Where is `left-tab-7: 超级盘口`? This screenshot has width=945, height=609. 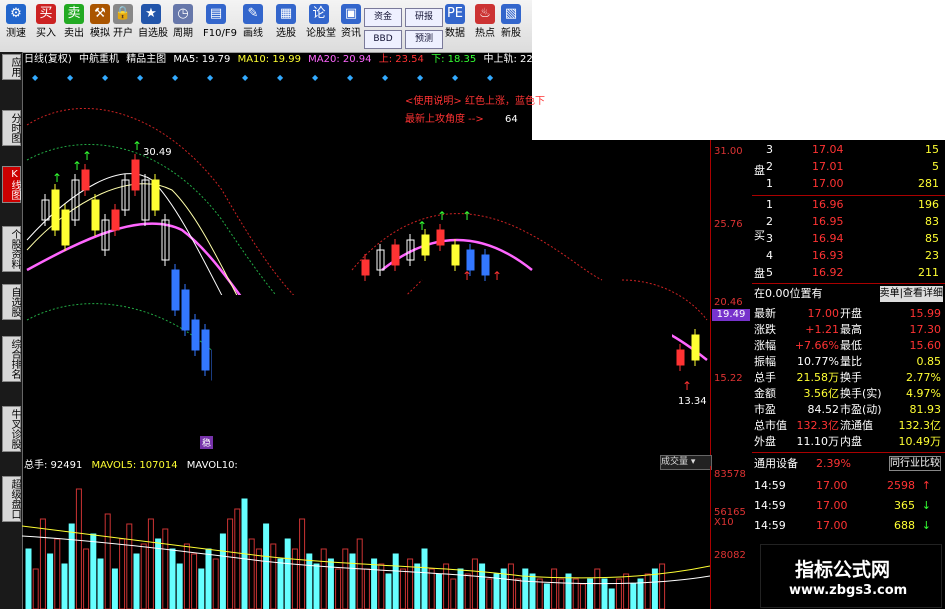 left-tab-7: 超级盘口 is located at coordinates (11, 499).